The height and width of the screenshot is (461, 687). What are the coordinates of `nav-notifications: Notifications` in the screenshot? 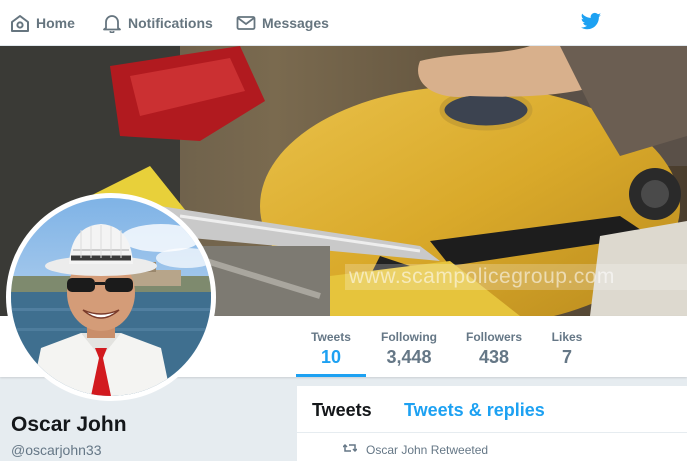 It's located at (157, 23).